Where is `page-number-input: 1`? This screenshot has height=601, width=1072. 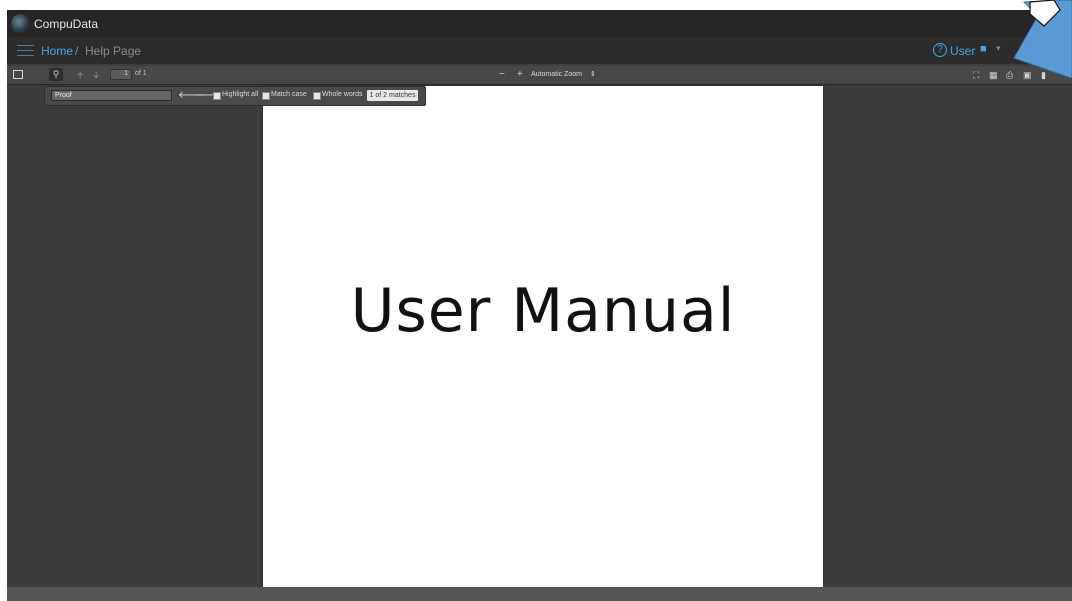 page-number-input: 1 is located at coordinates (121, 74).